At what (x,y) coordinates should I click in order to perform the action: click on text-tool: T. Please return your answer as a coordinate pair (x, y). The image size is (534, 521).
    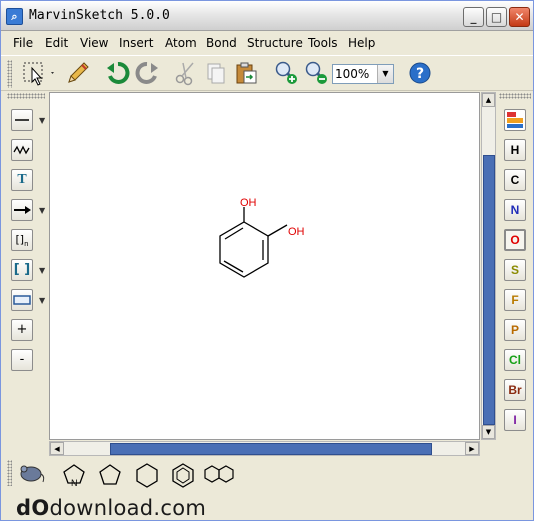
    Looking at the image, I should click on (22, 180).